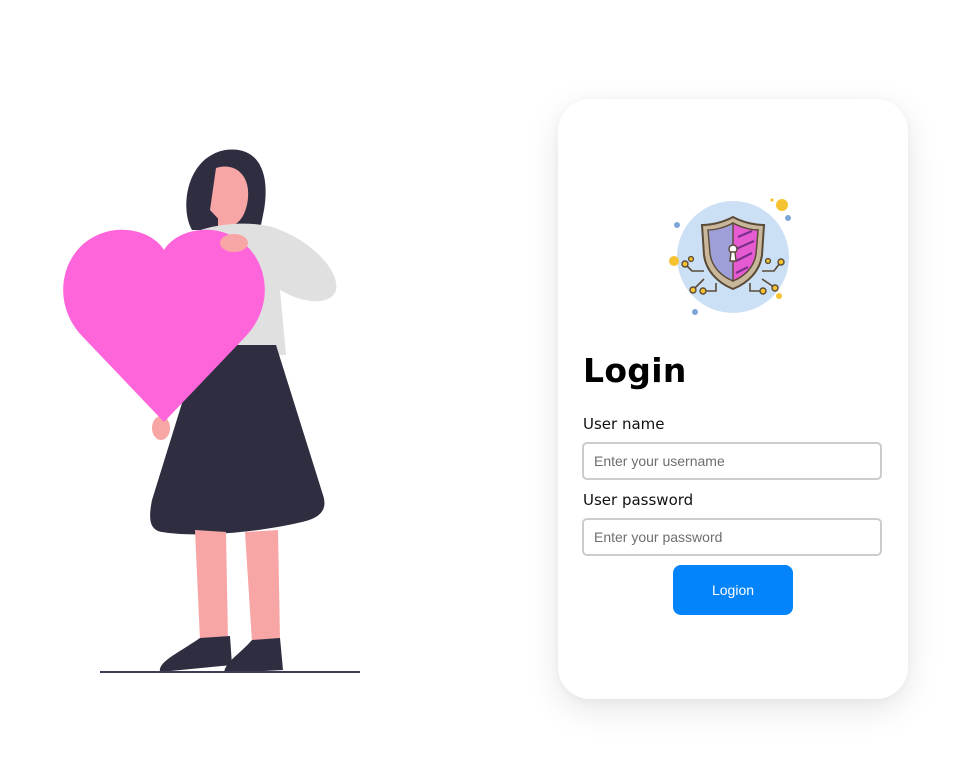 The image size is (956, 763). I want to click on right-leg, so click(262, 586).